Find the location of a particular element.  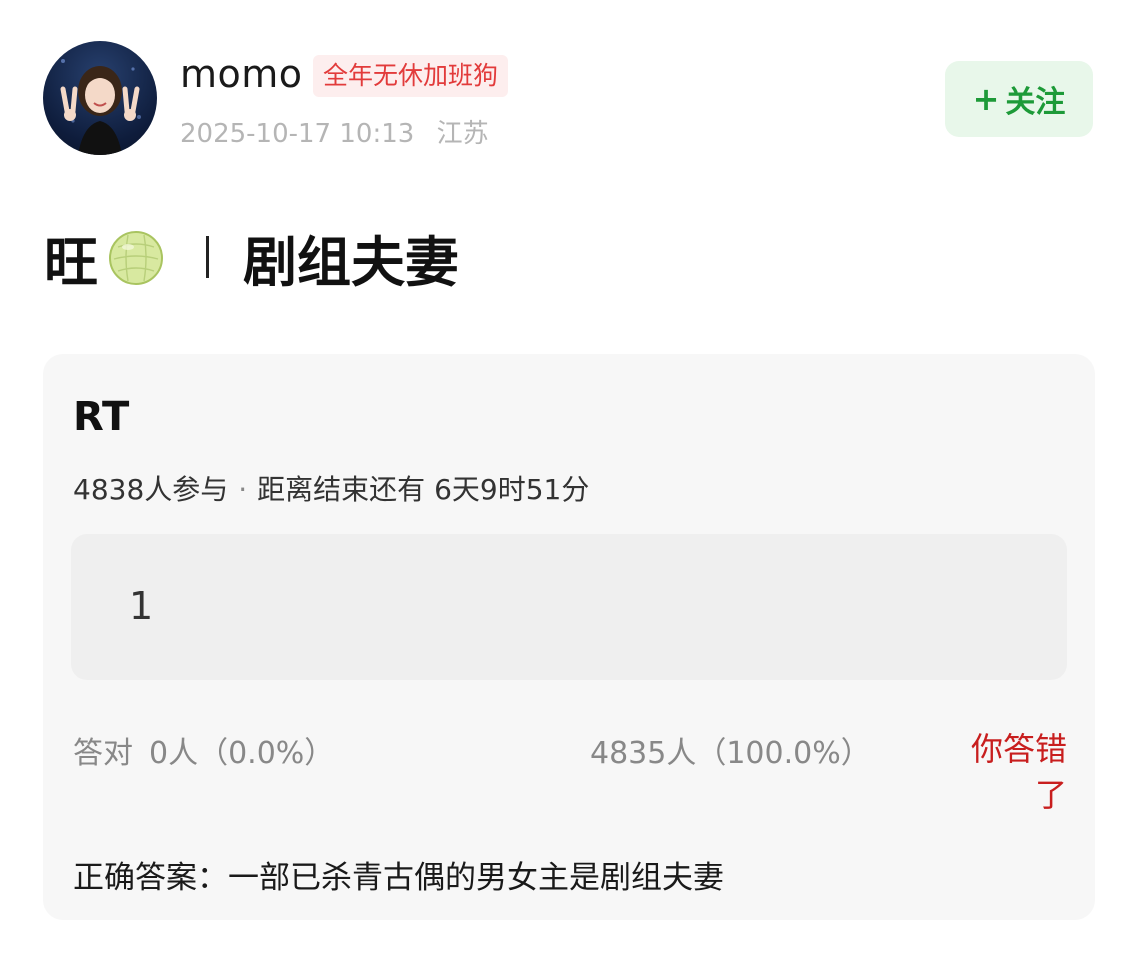

post-title: 旺 剧组夫妻 is located at coordinates (251, 258).